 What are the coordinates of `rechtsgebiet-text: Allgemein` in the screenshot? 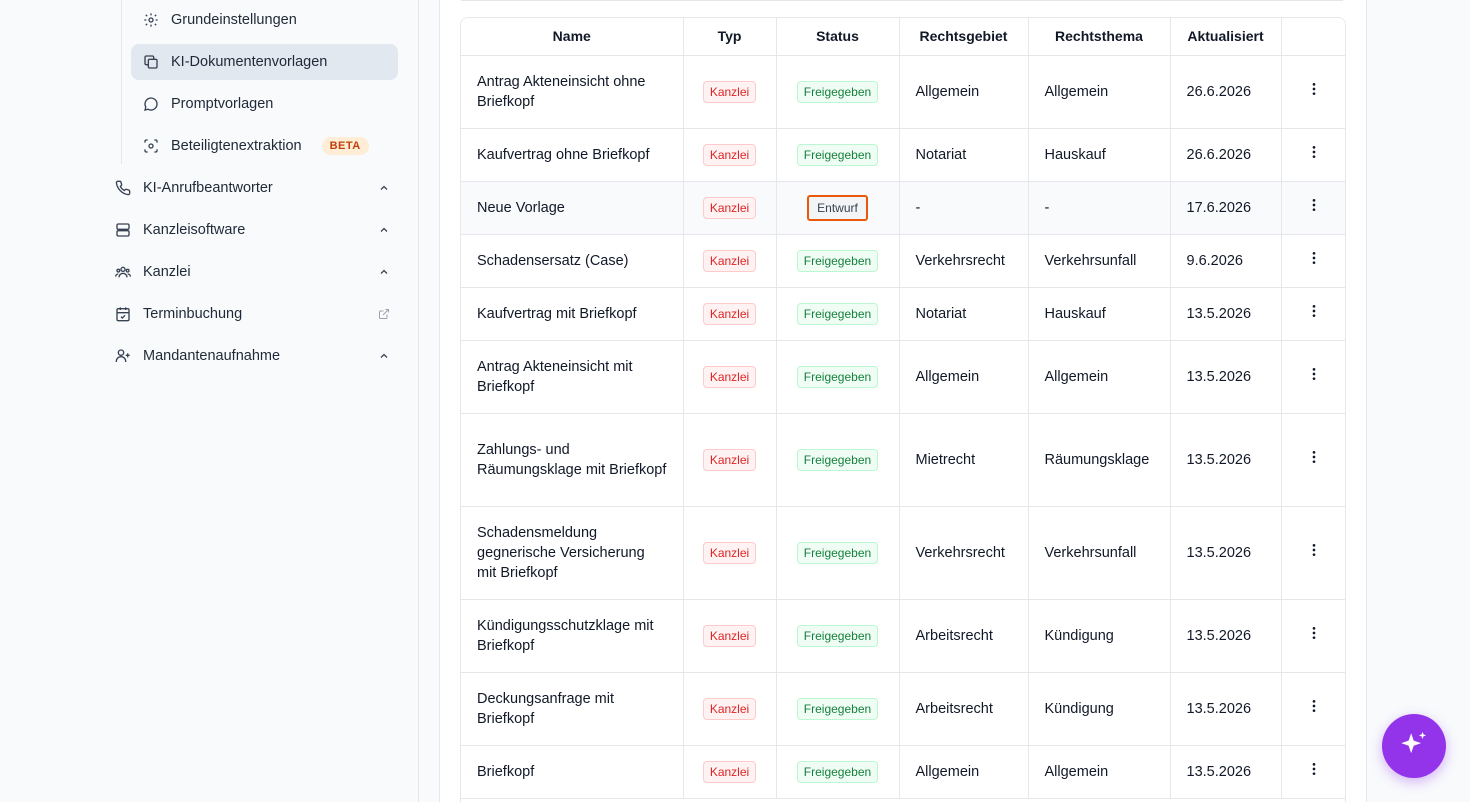 It's located at (947, 771).